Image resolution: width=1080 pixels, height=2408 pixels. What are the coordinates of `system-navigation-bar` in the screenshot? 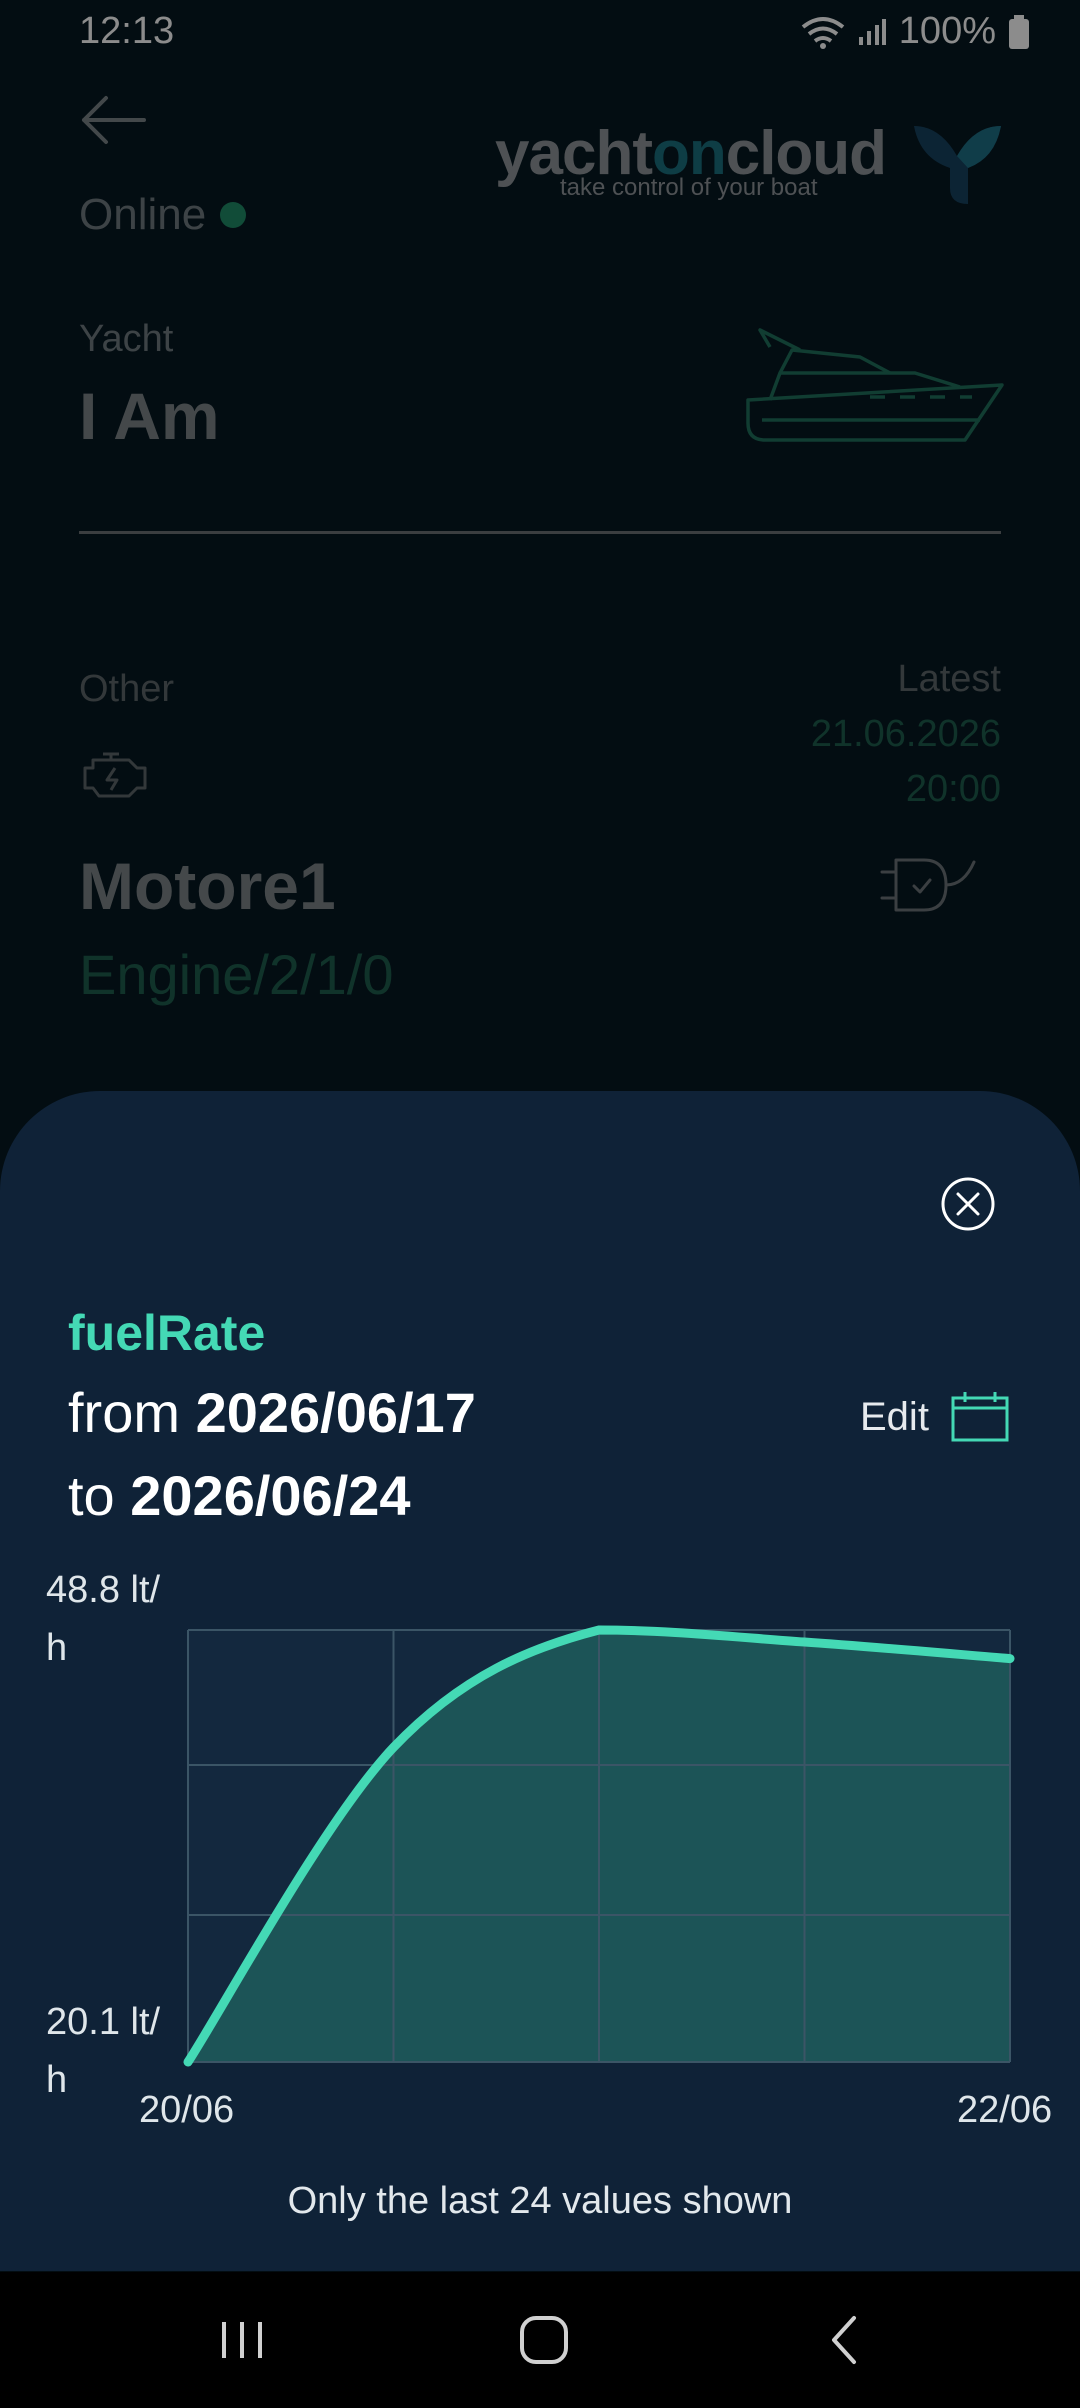 It's located at (540, 2340).